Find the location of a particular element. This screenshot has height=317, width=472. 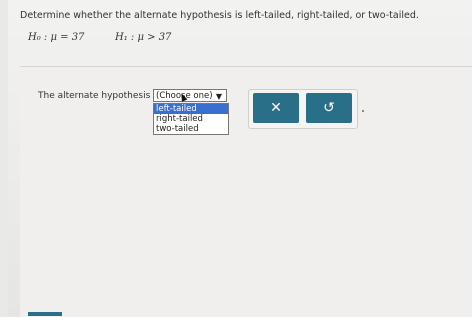

close-icon: ✕ is located at coordinates (276, 108).